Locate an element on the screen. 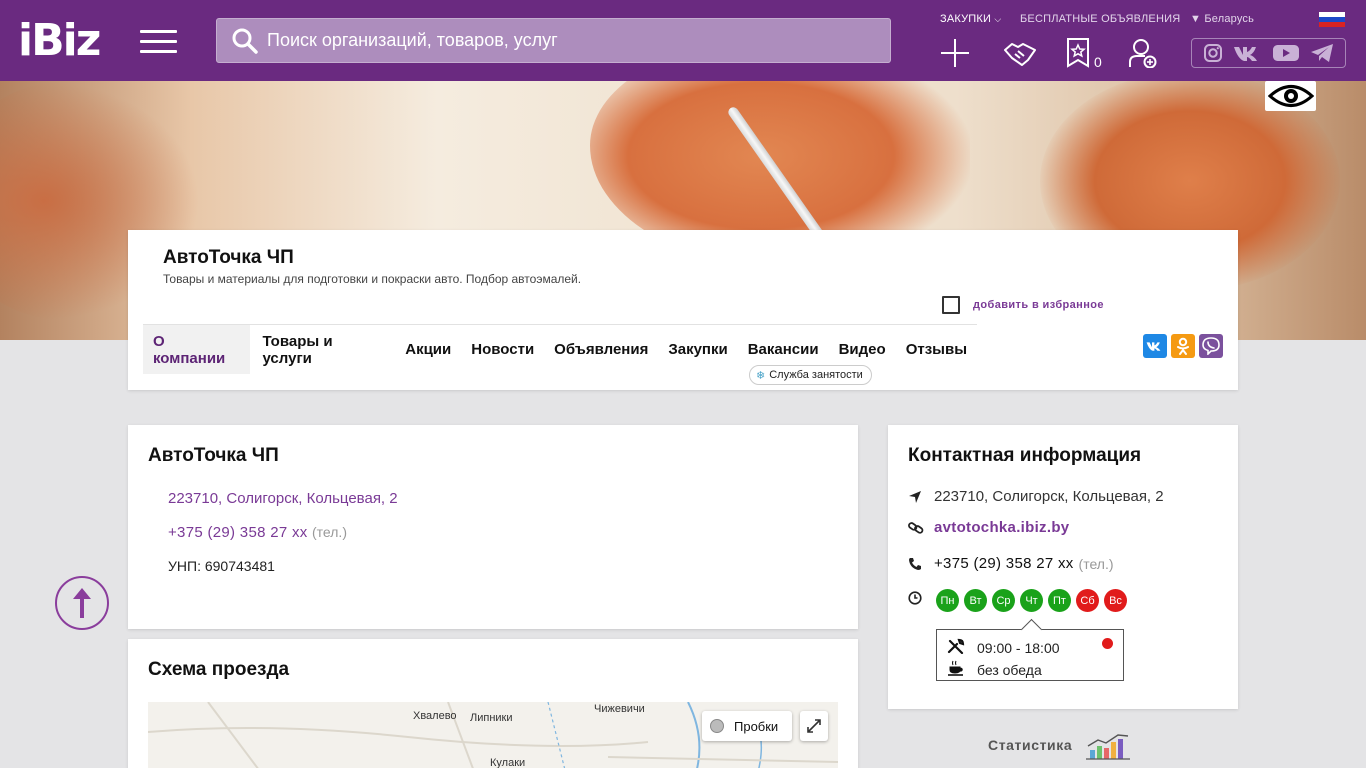  handshake-icon is located at coordinates (1020, 53).